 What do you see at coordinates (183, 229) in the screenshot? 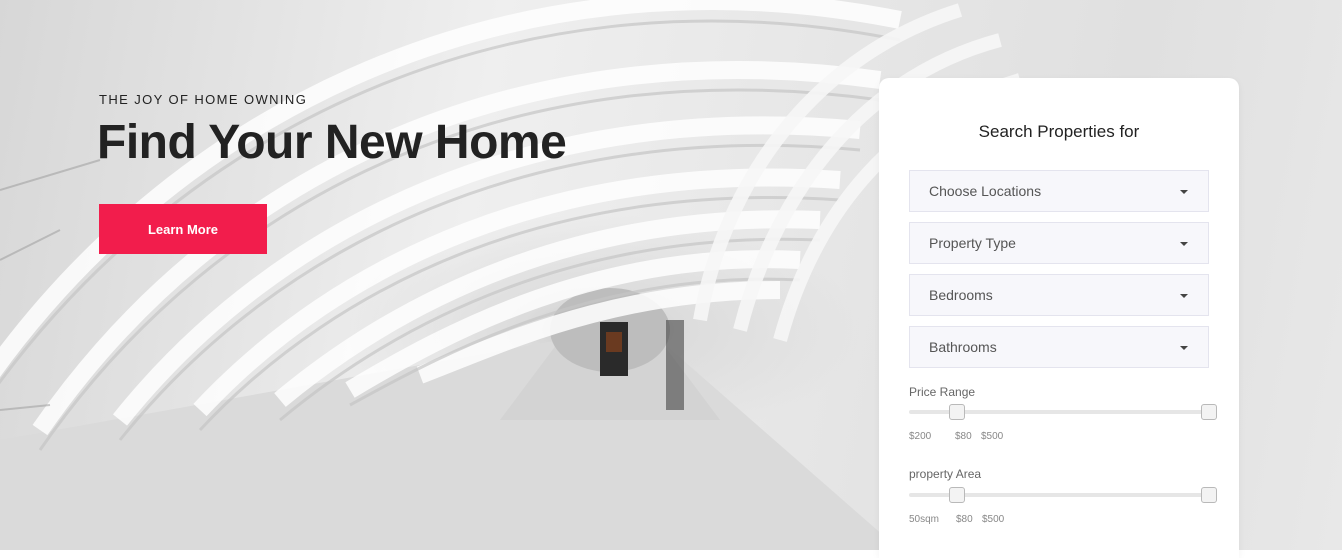
I see `learn-more-button: Learn More` at bounding box center [183, 229].